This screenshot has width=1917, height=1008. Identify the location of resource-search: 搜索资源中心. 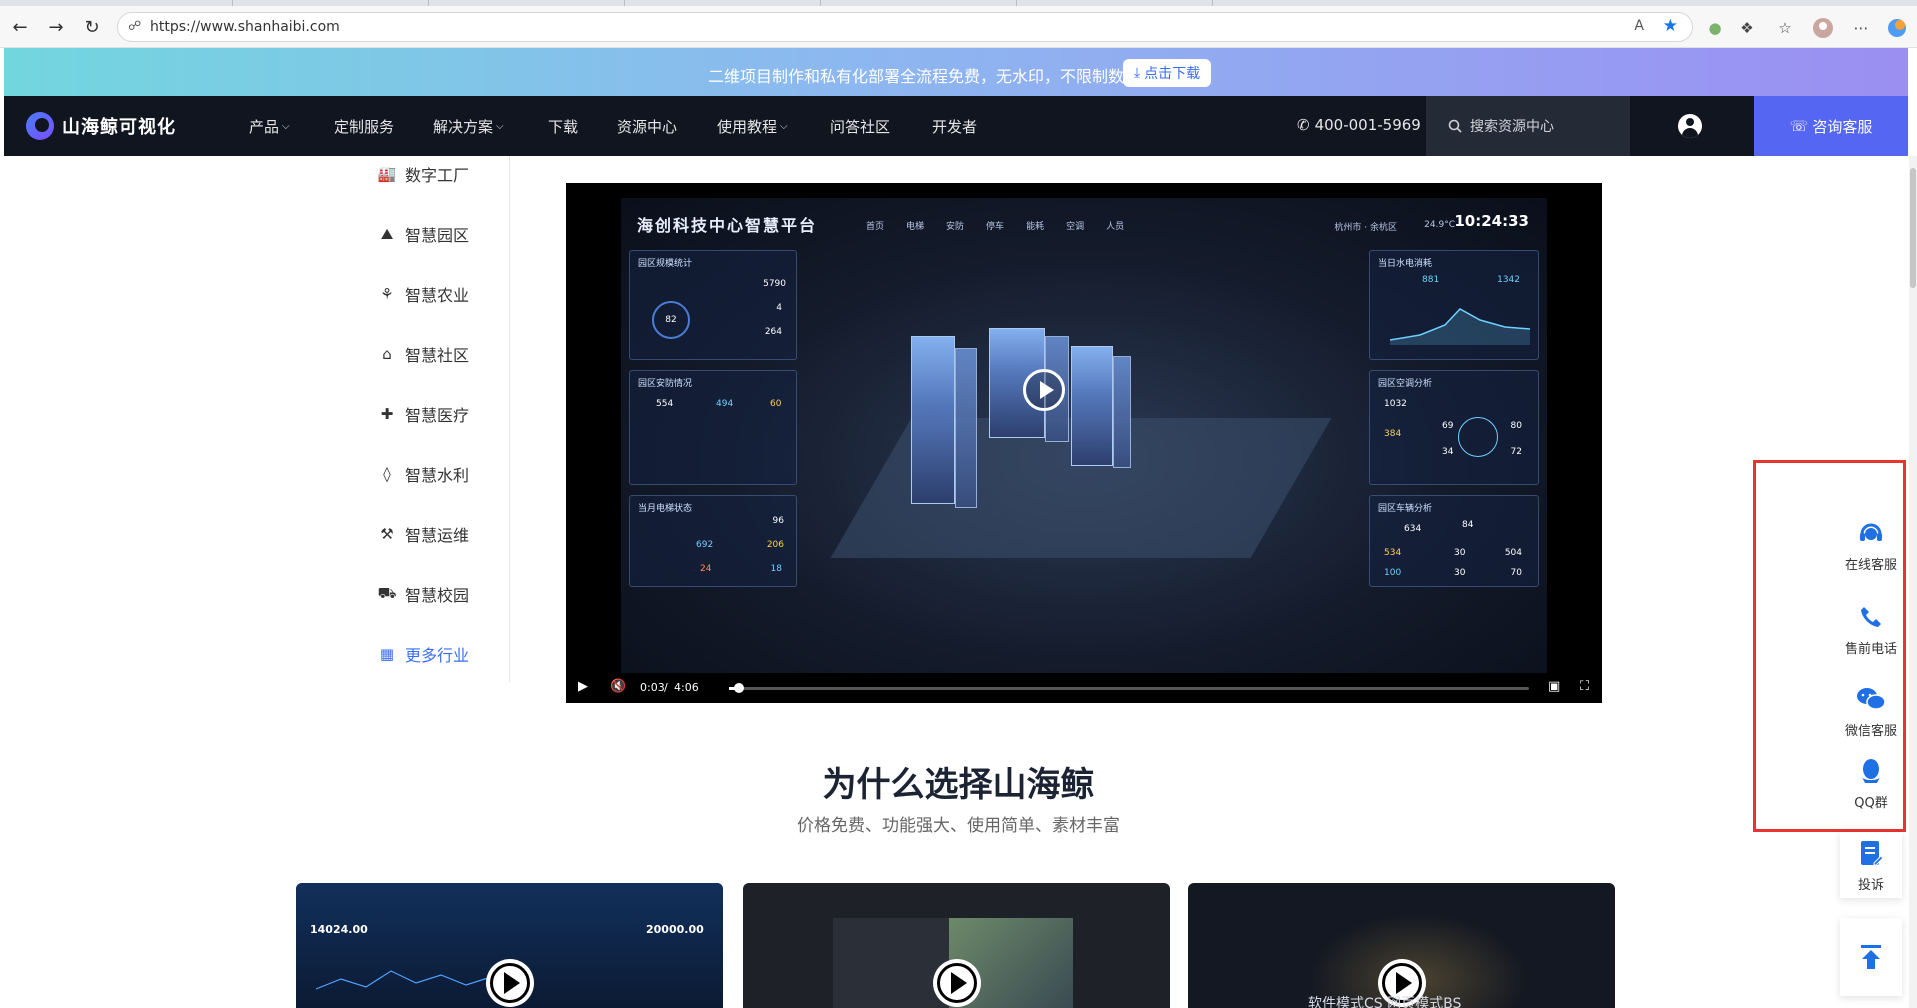
(1528, 126).